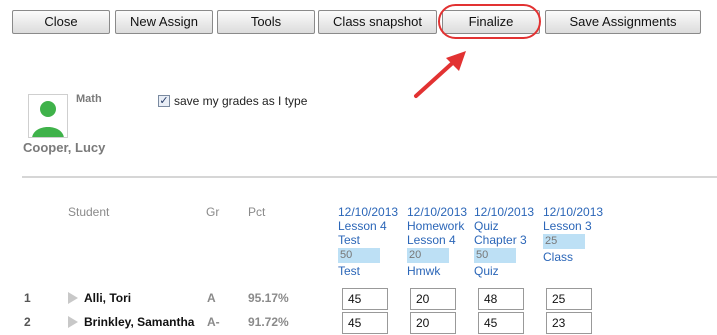  Describe the element at coordinates (213, 322) in the screenshot. I see `grade-cell: A-` at that location.